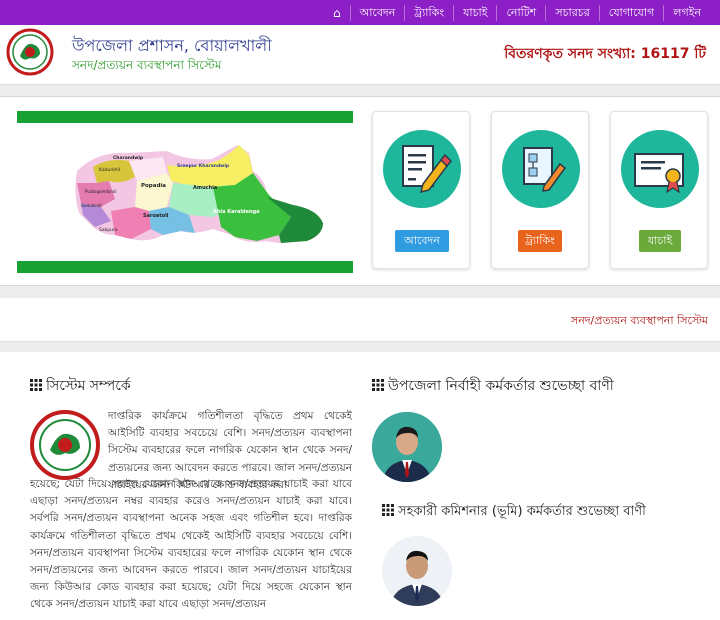 This screenshot has width=720, height=620. I want to click on govt-seal-logo, so click(65, 445).